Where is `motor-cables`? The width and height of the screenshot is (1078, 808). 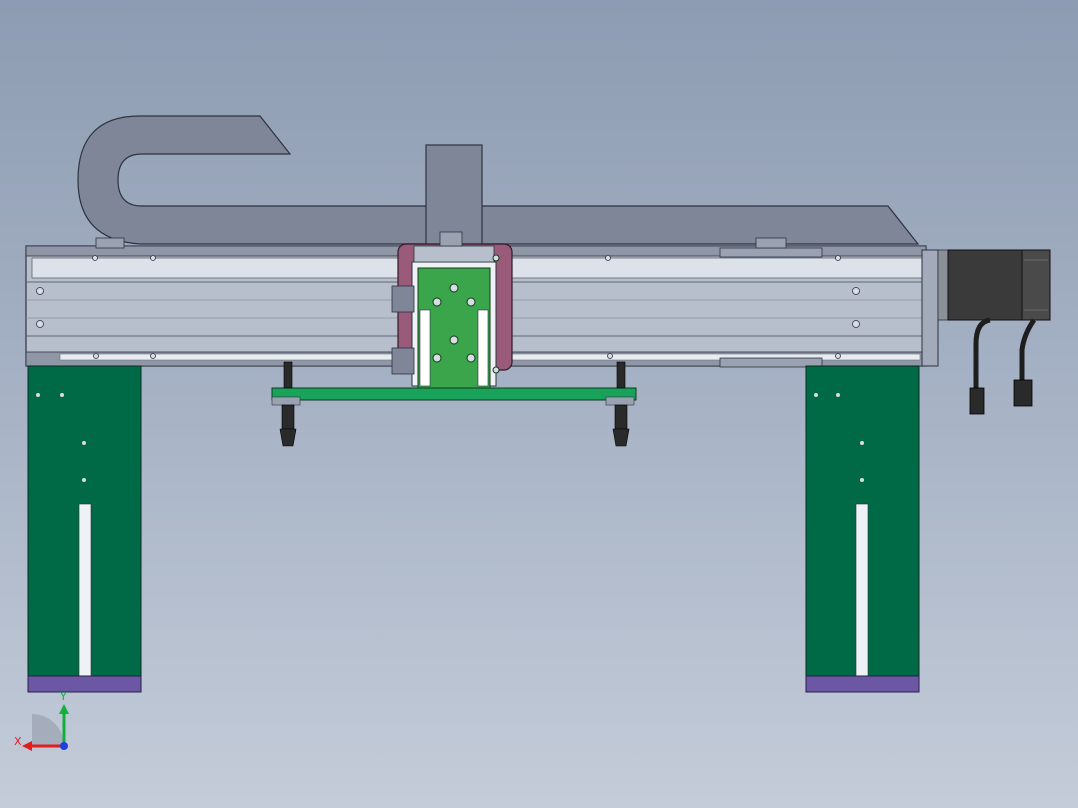 motor-cables is located at coordinates (1005, 352).